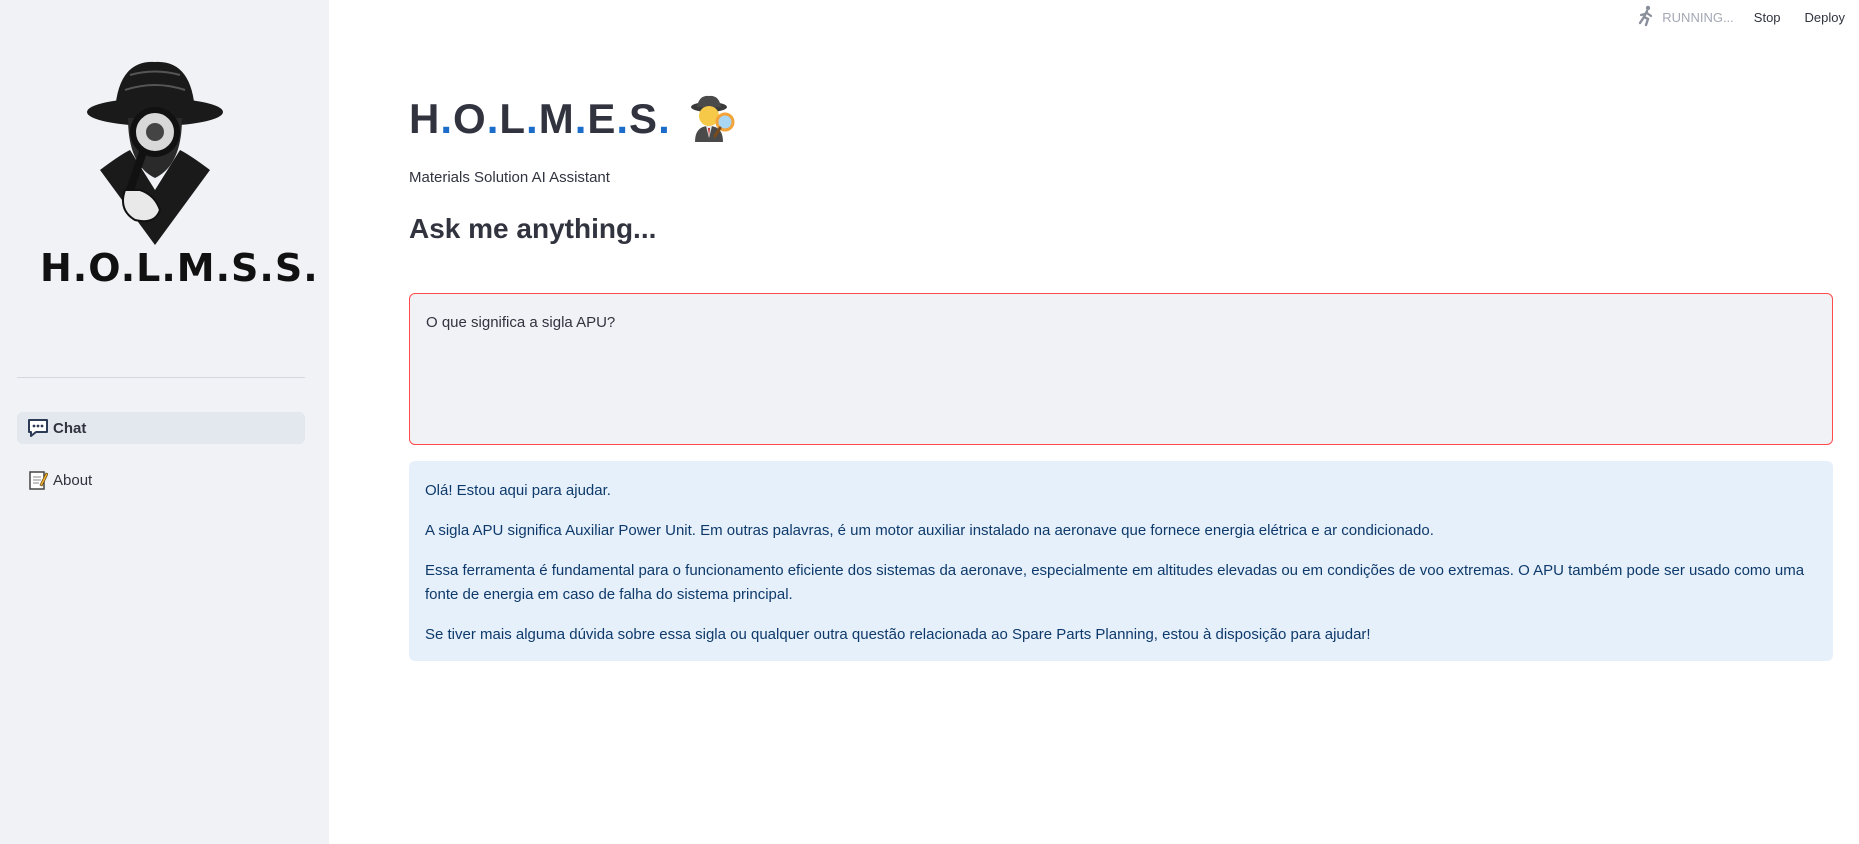  I want to click on sidebar-divider, so click(161, 377).